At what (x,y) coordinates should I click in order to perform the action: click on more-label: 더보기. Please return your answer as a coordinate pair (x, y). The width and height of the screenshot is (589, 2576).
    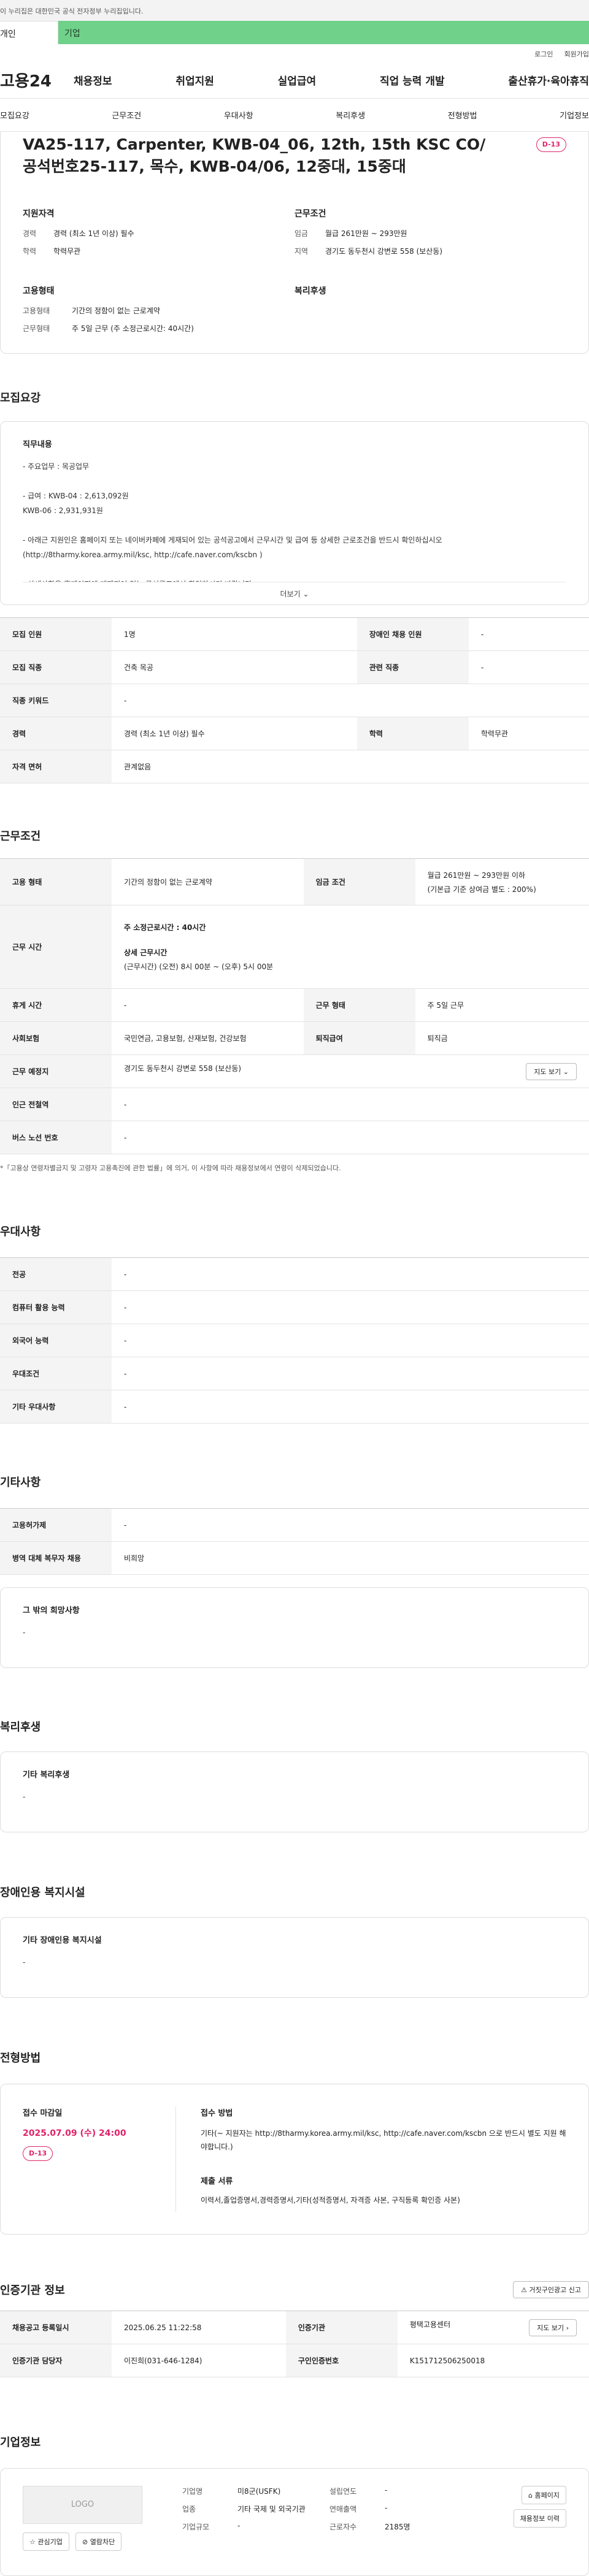
    Looking at the image, I should click on (290, 594).